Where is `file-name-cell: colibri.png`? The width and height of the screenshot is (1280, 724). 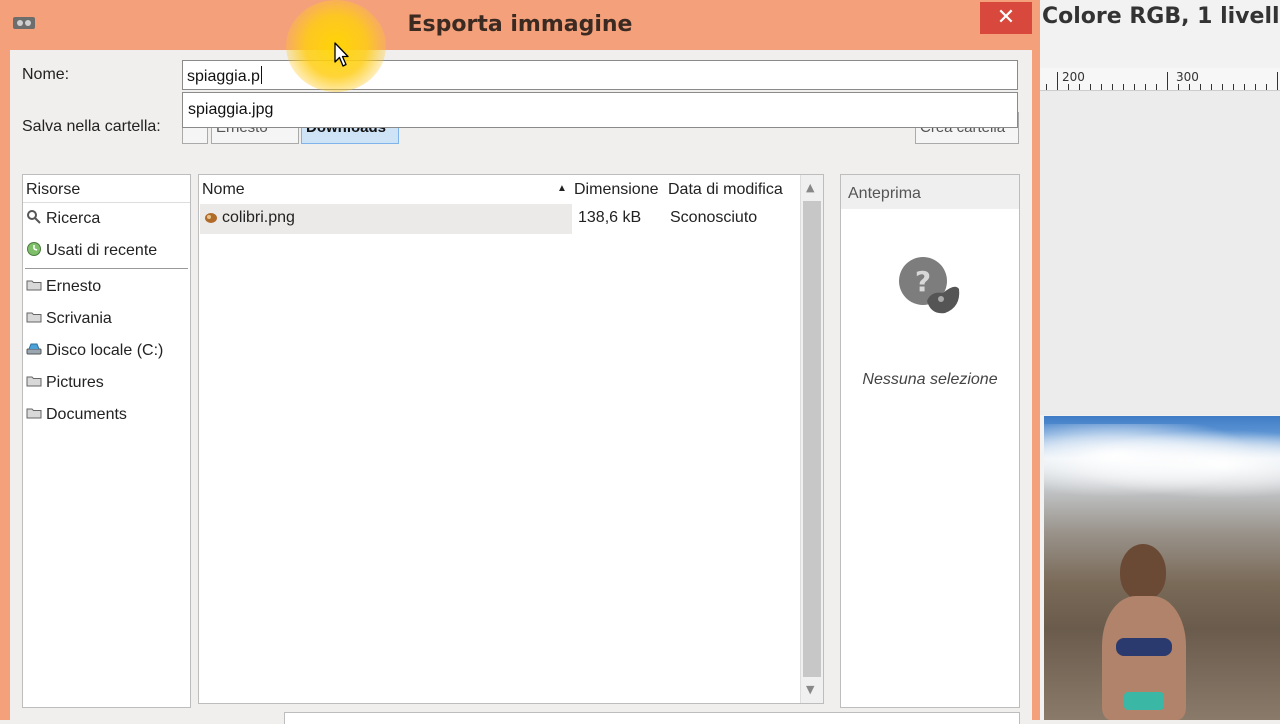 file-name-cell: colibri.png is located at coordinates (258, 217).